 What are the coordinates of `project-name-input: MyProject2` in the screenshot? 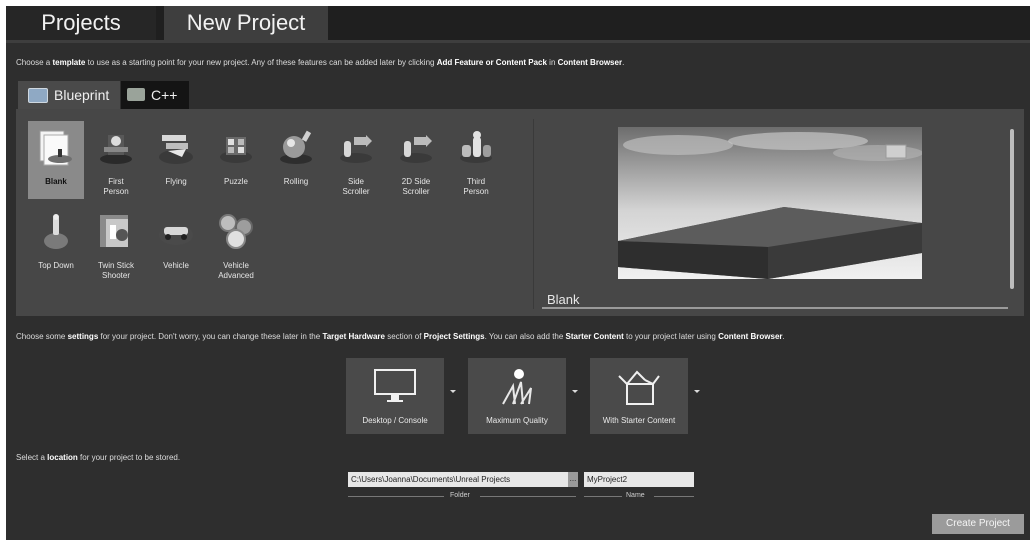 It's located at (639, 479).